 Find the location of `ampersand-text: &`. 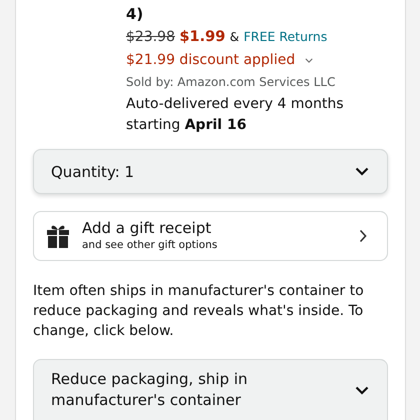

ampersand-text: & is located at coordinates (235, 37).